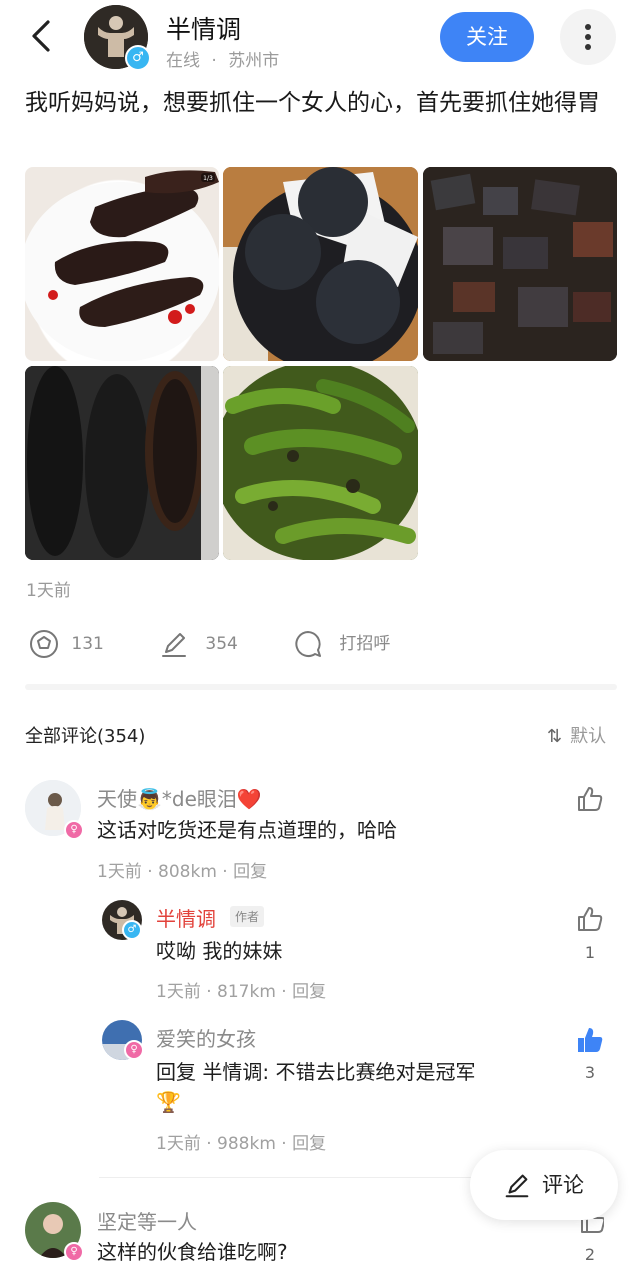 The height and width of the screenshot is (1280, 642). What do you see at coordinates (312, 103) in the screenshot?
I see `post-text: 我听妈妈说，想要抓住一个女人的心，首先要抓住她得胃` at bounding box center [312, 103].